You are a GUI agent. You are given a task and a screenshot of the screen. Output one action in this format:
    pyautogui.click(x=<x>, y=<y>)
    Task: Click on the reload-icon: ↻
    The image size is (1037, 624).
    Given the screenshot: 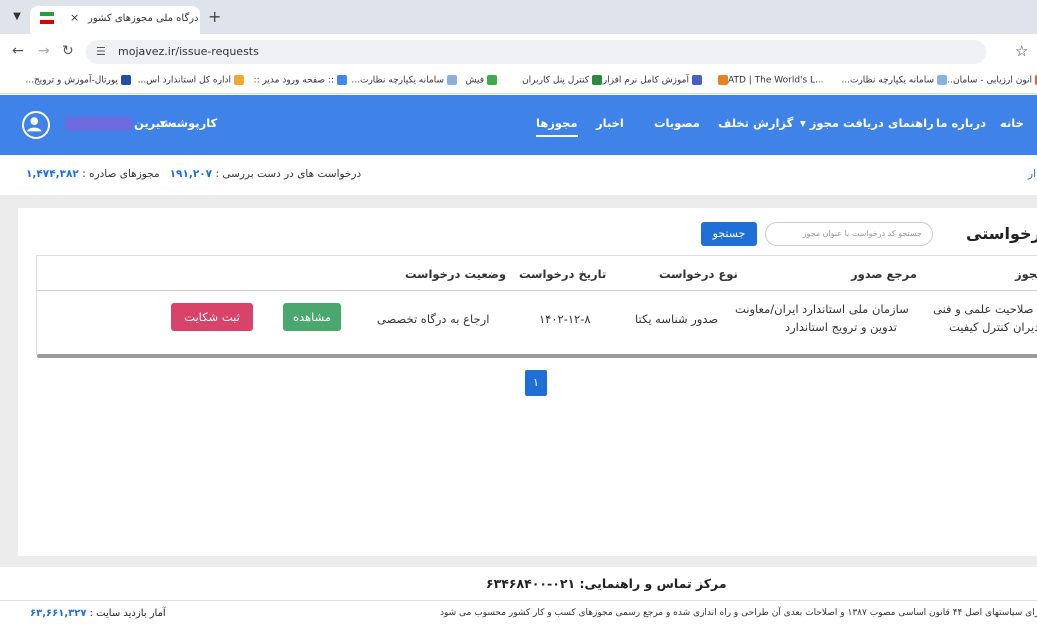 What is the action you would take?
    pyautogui.click(x=68, y=51)
    